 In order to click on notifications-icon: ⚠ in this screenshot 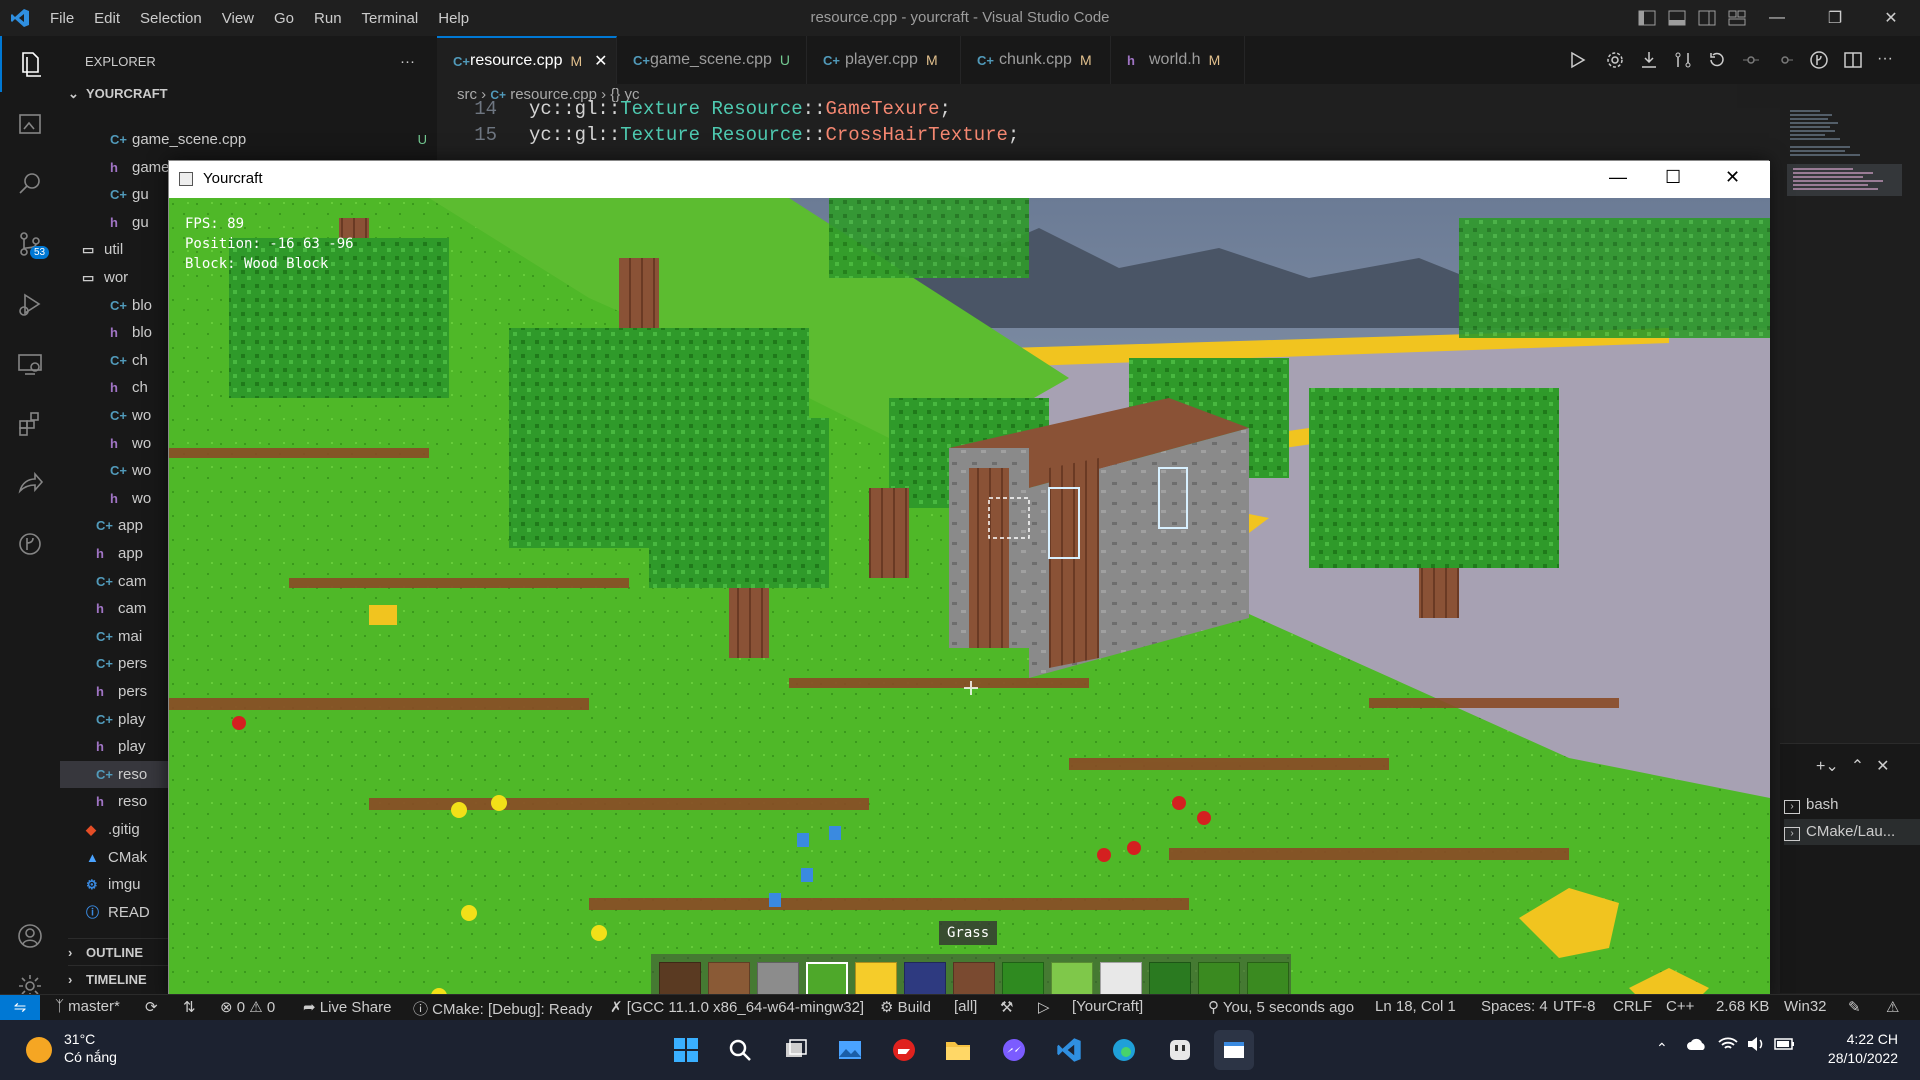, I will do `click(1892, 1007)`.